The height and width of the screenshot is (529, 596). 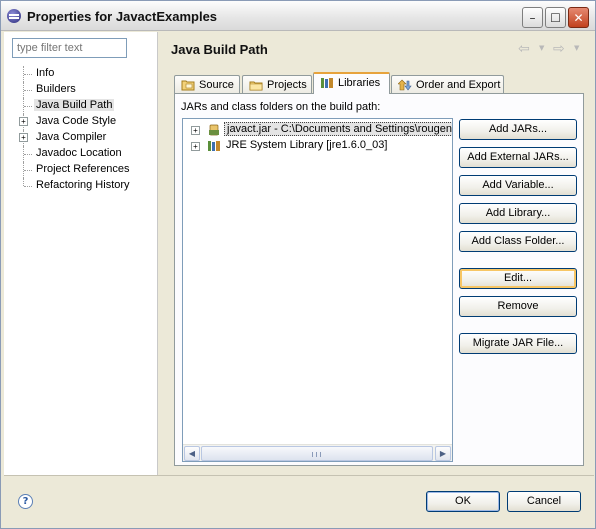 I want to click on eclipse-icon, so click(x=14, y=16).